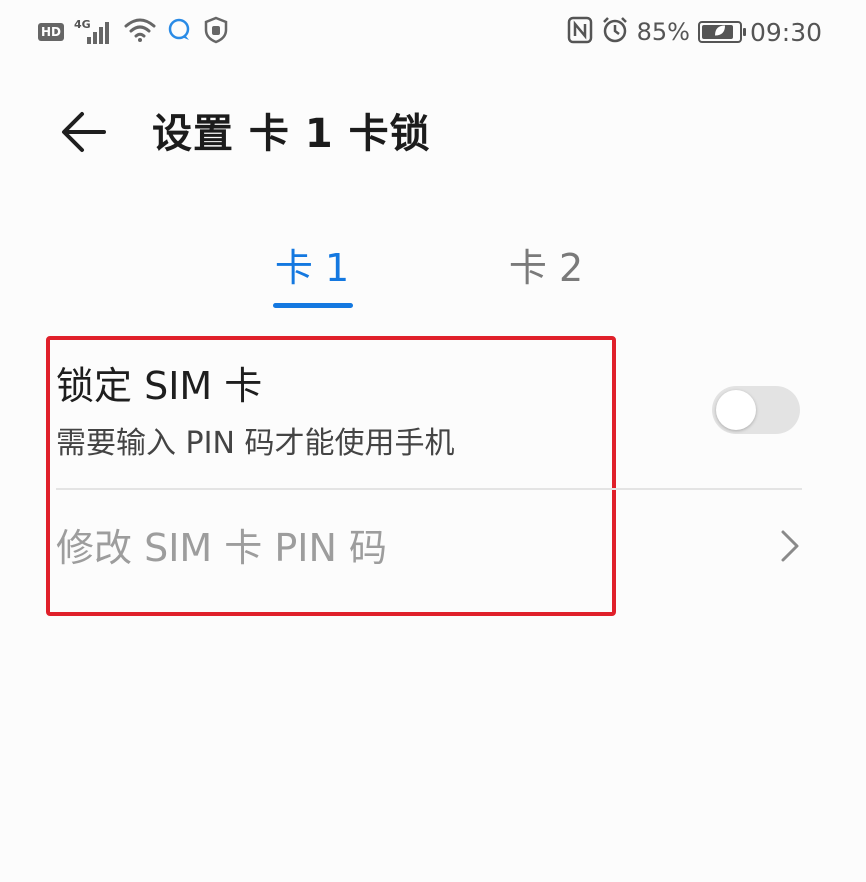 The image size is (866, 882). Describe the element at coordinates (433, 32) in the screenshot. I see `status-bar: HD 4G 85% 09:30` at that location.